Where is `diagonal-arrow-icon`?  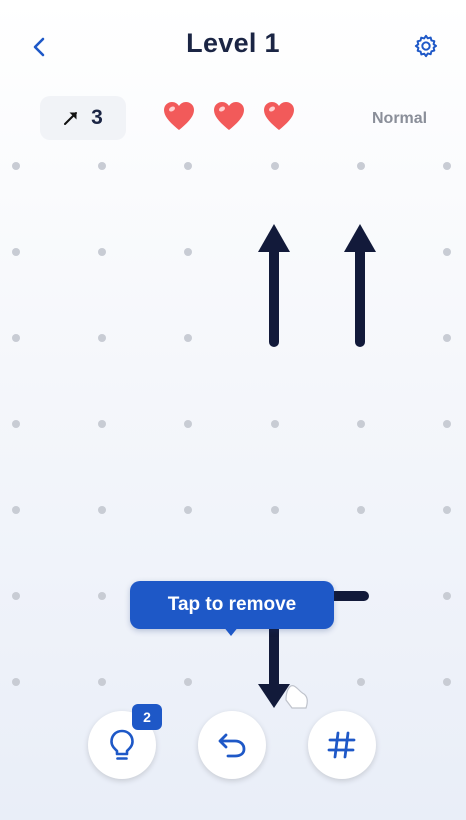
diagonal-arrow-icon is located at coordinates (71, 118).